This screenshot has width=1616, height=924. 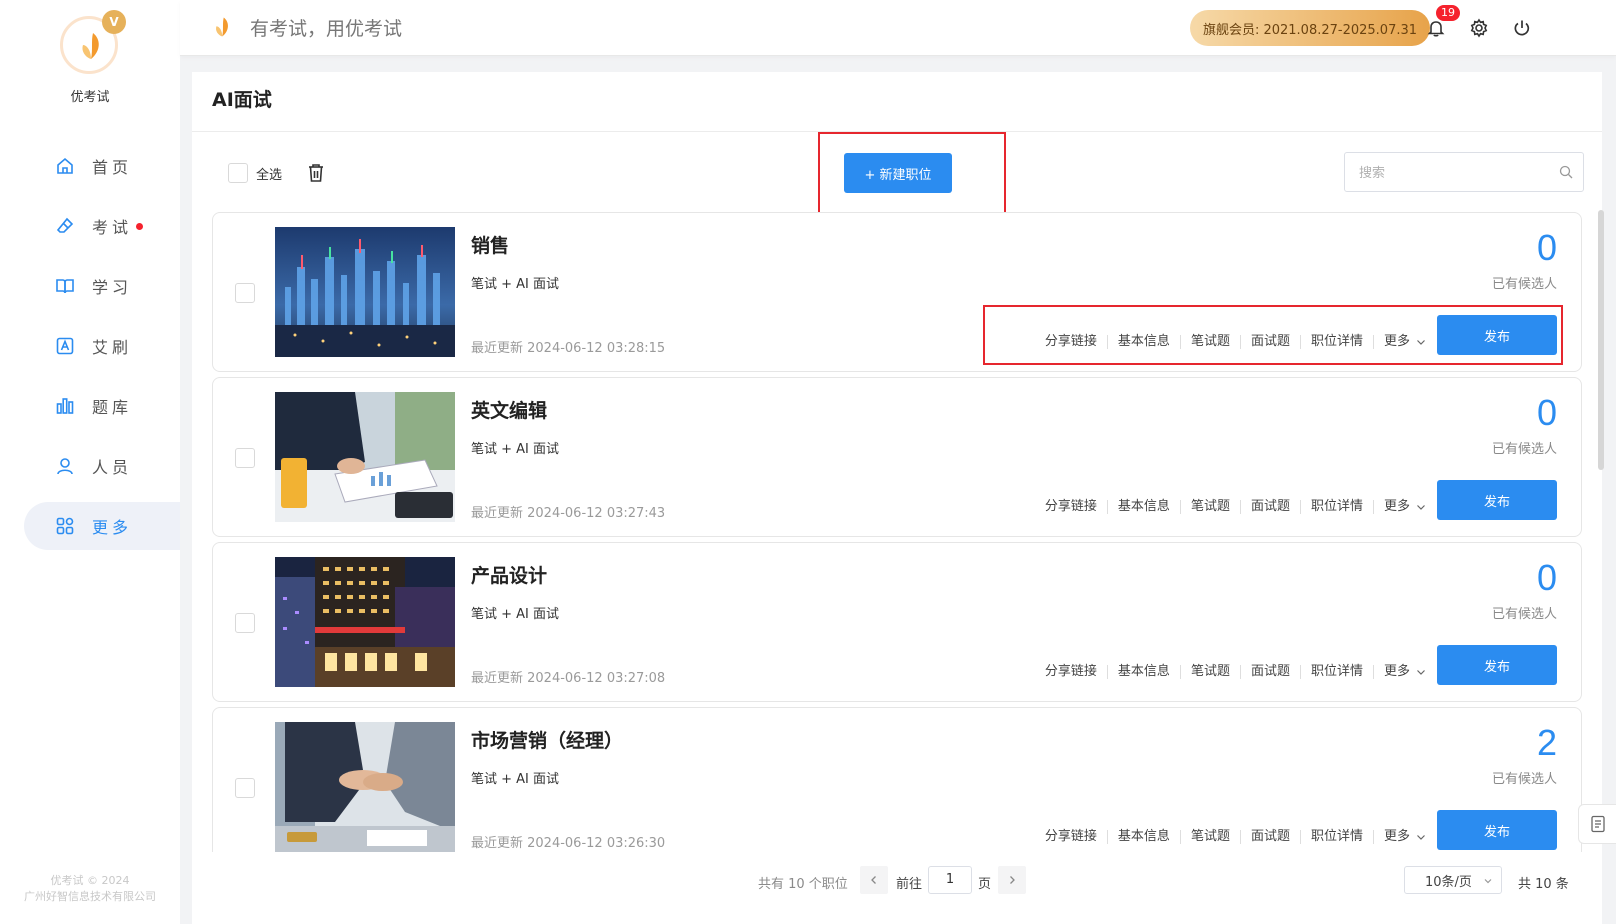 What do you see at coordinates (238, 173) in the screenshot?
I see `select-all-checkbox` at bounding box center [238, 173].